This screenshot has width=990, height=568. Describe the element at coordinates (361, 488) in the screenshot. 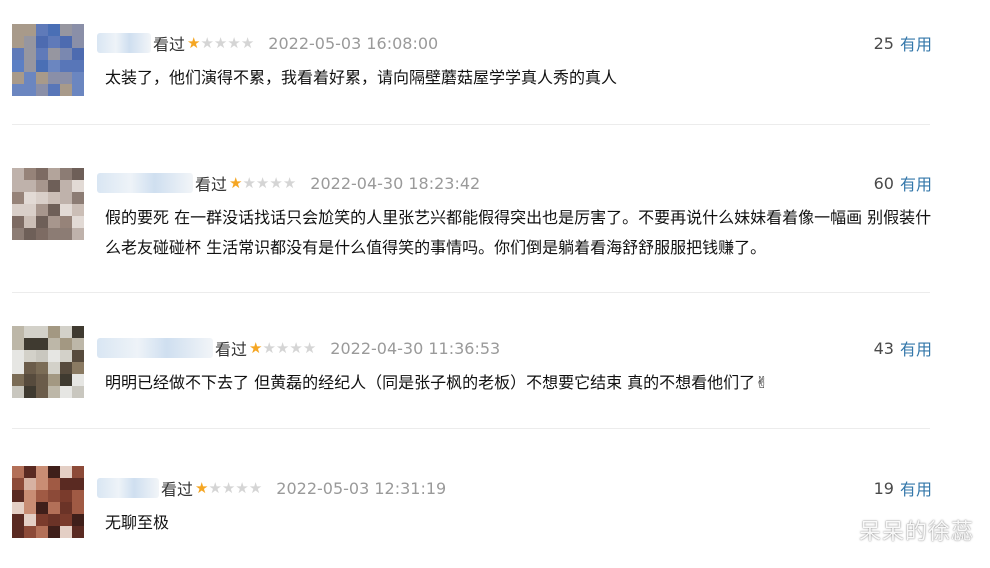

I see `comment-time: 2022-05-03 12:31:19` at that location.